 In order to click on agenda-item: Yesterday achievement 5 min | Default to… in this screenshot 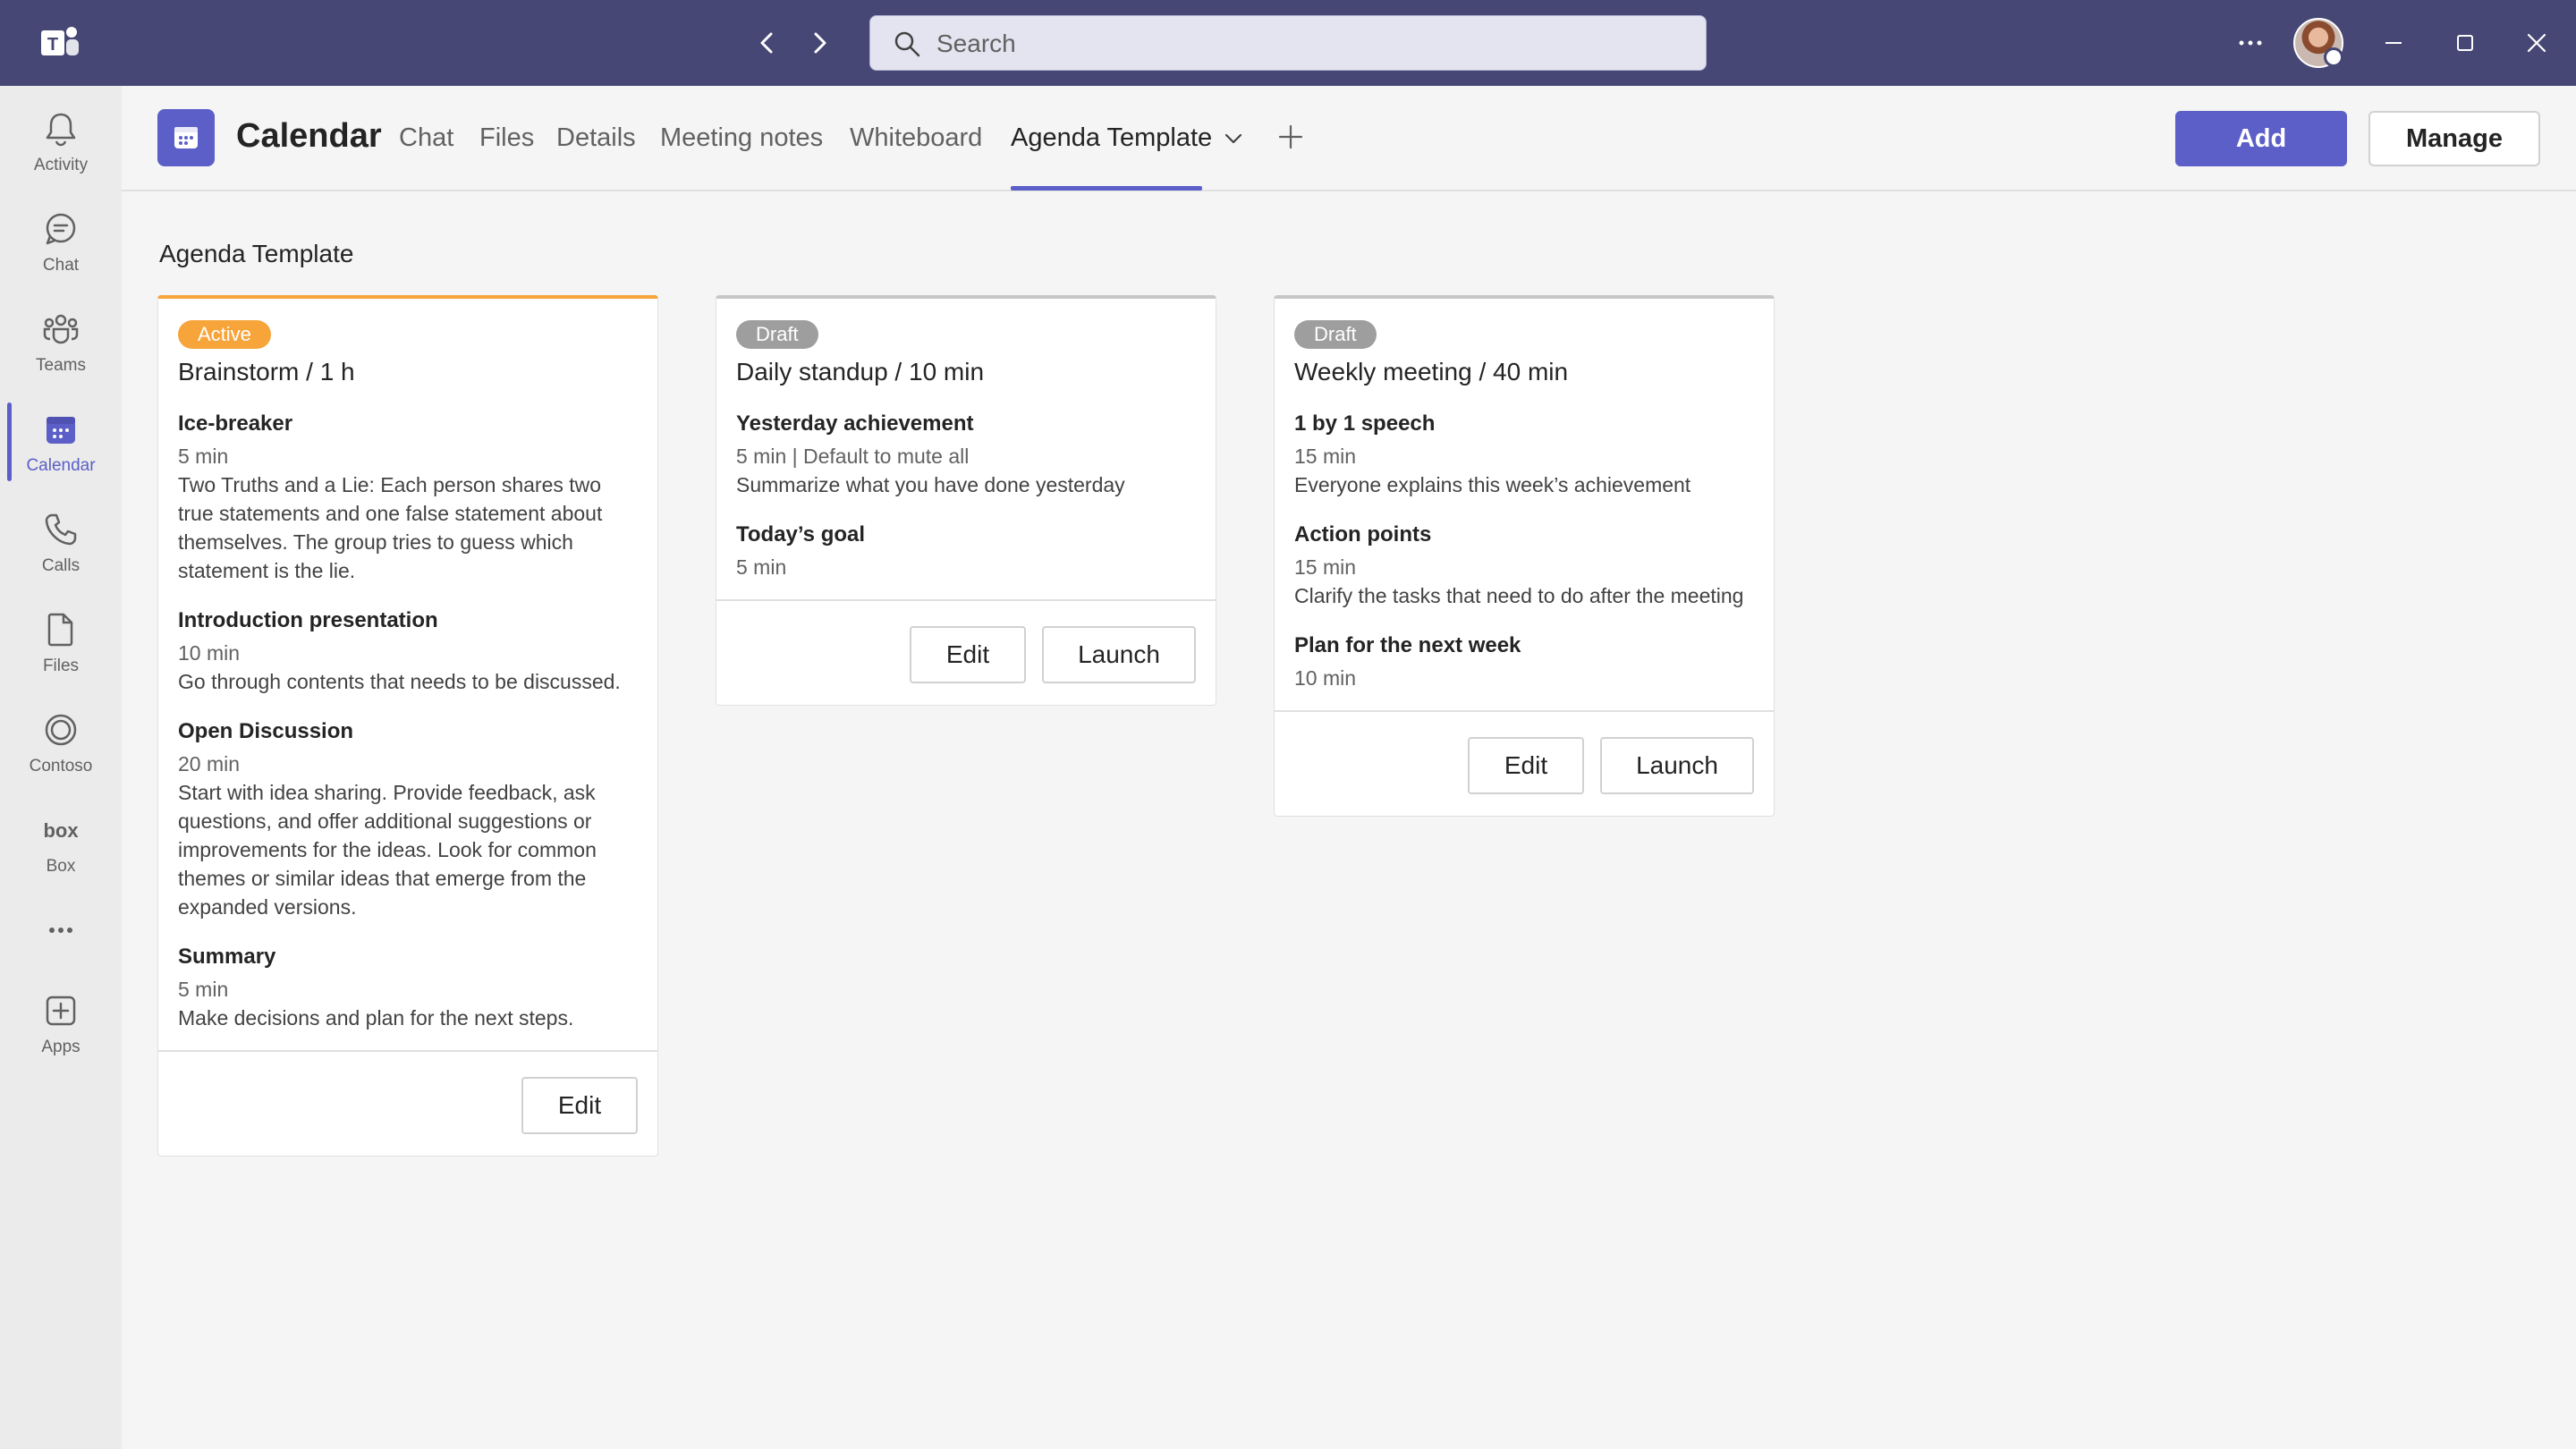, I will do `click(966, 454)`.